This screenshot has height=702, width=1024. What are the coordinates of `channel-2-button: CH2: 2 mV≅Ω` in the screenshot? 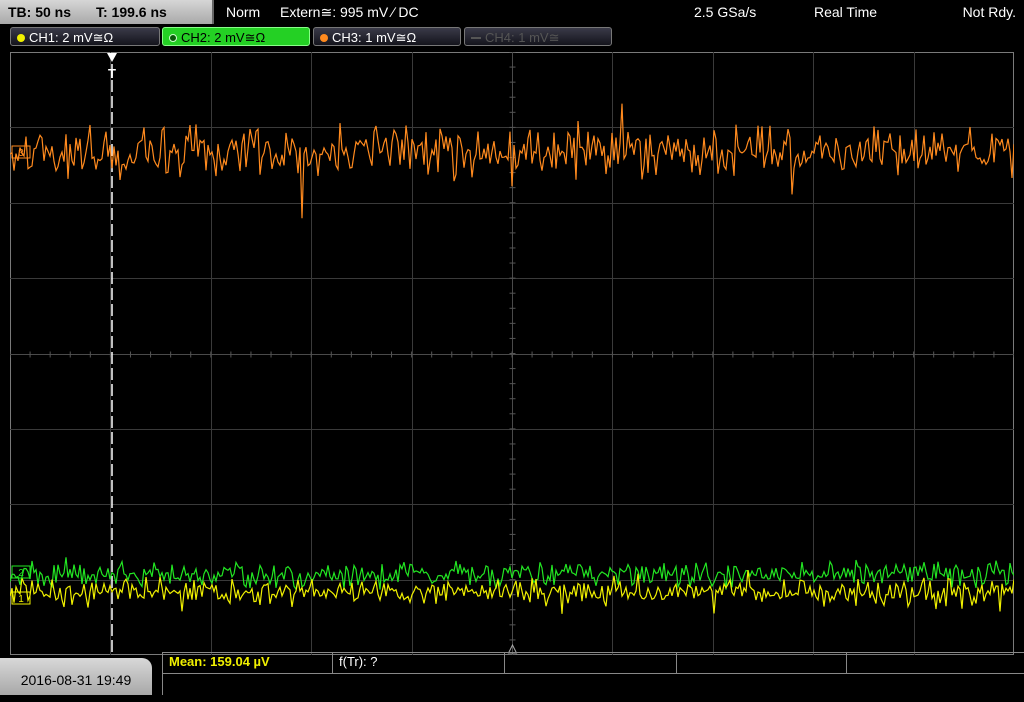 It's located at (236, 36).